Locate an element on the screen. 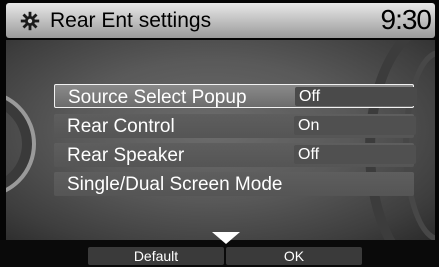 Image resolution: width=439 pixels, height=267 pixels. setting-label: Source Select Popup is located at coordinates (157, 97).